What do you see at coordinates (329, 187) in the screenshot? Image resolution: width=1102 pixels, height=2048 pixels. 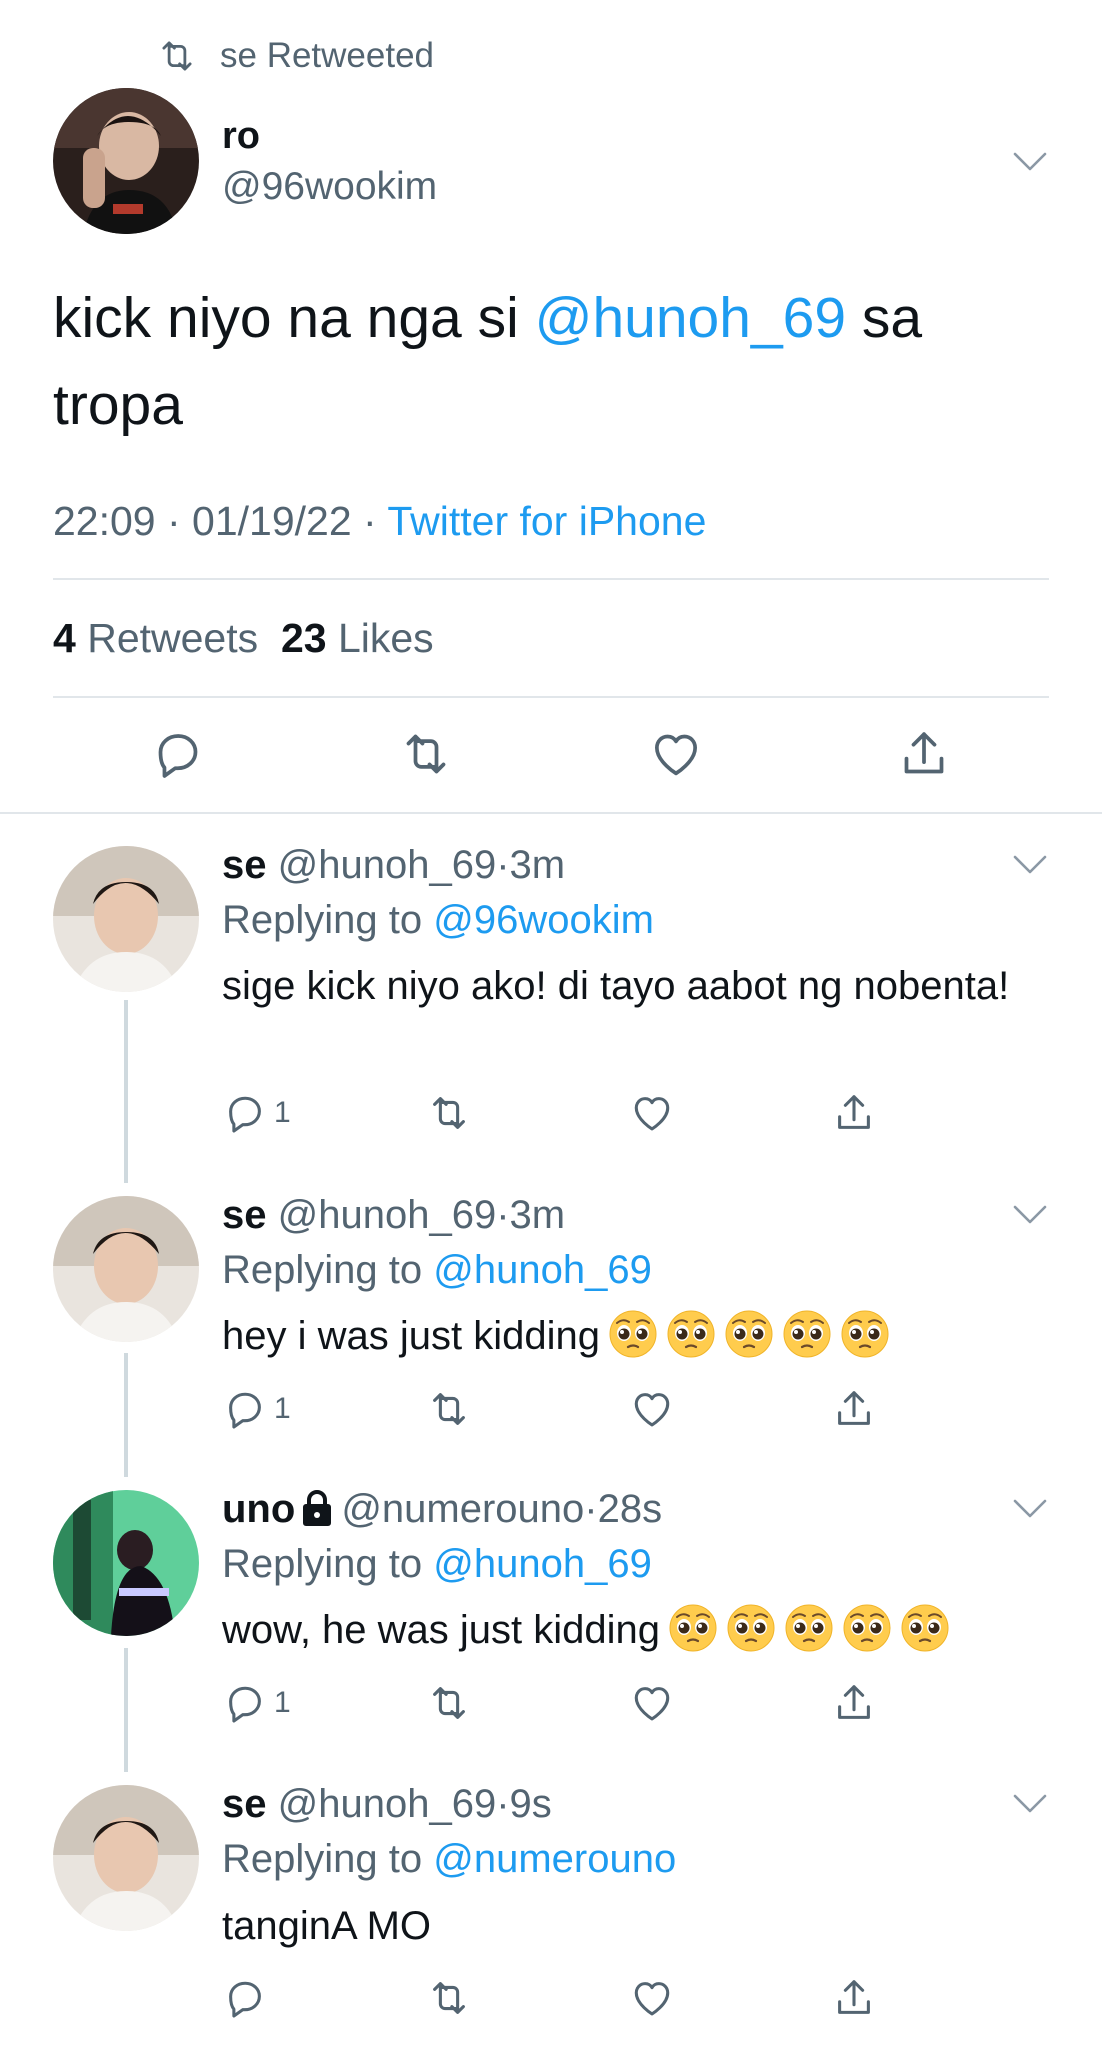 I see `author-handle: @96wookim` at bounding box center [329, 187].